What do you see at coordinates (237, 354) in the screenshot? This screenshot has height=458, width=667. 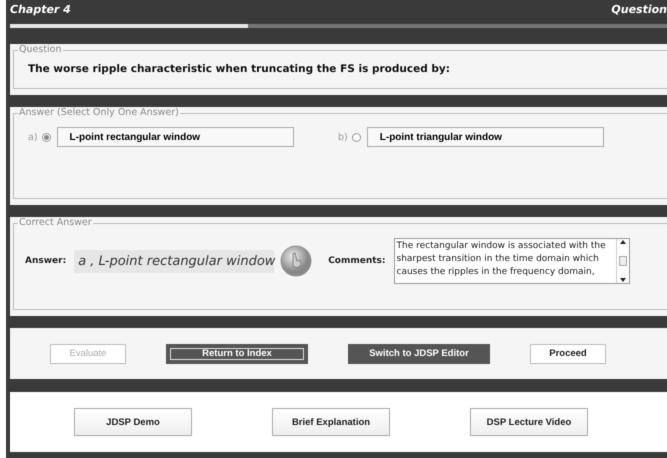 I see `action-button: Return to Index` at bounding box center [237, 354].